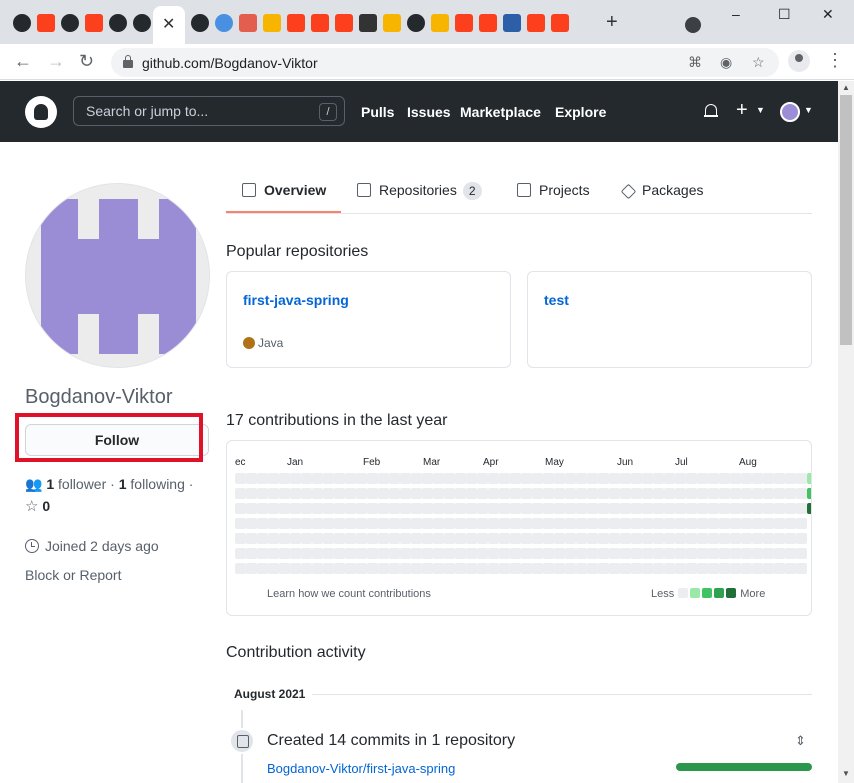 The height and width of the screenshot is (783, 854). I want to click on github-icon, so click(416, 23).